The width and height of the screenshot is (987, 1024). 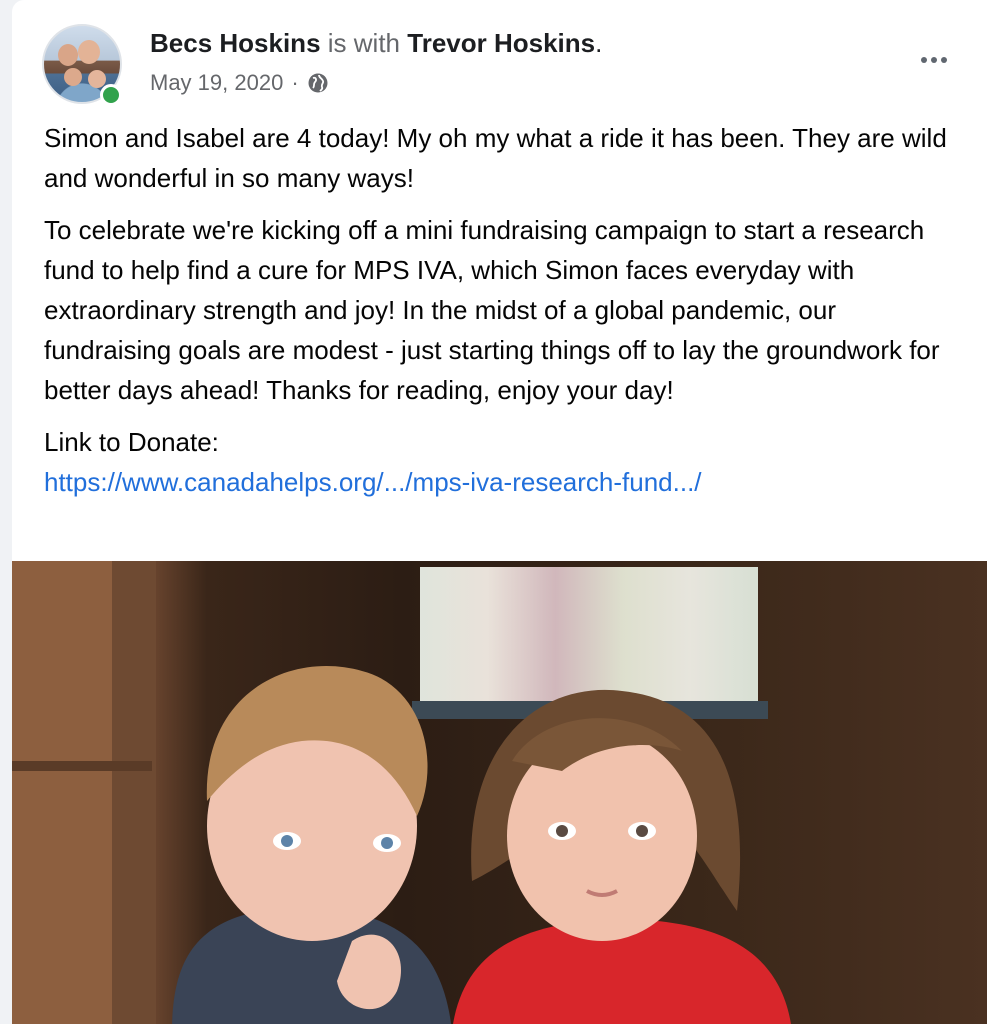 I want to click on author-line: Becs Hoskins is with Trevor Hoskins., so click(x=376, y=43).